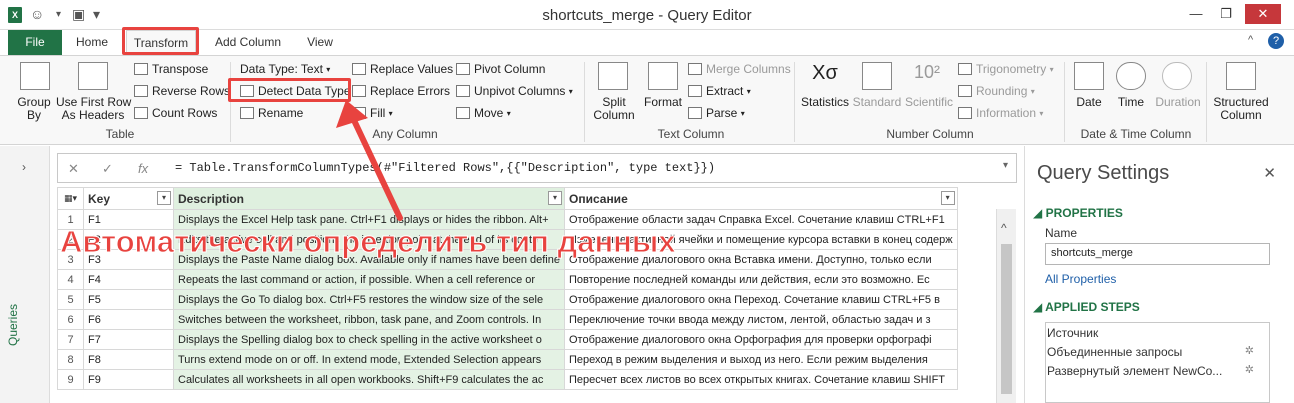 This screenshot has height=403, width=1294. I want to click on annotation-text: Автоматически определить тип данных, so click(368, 242).